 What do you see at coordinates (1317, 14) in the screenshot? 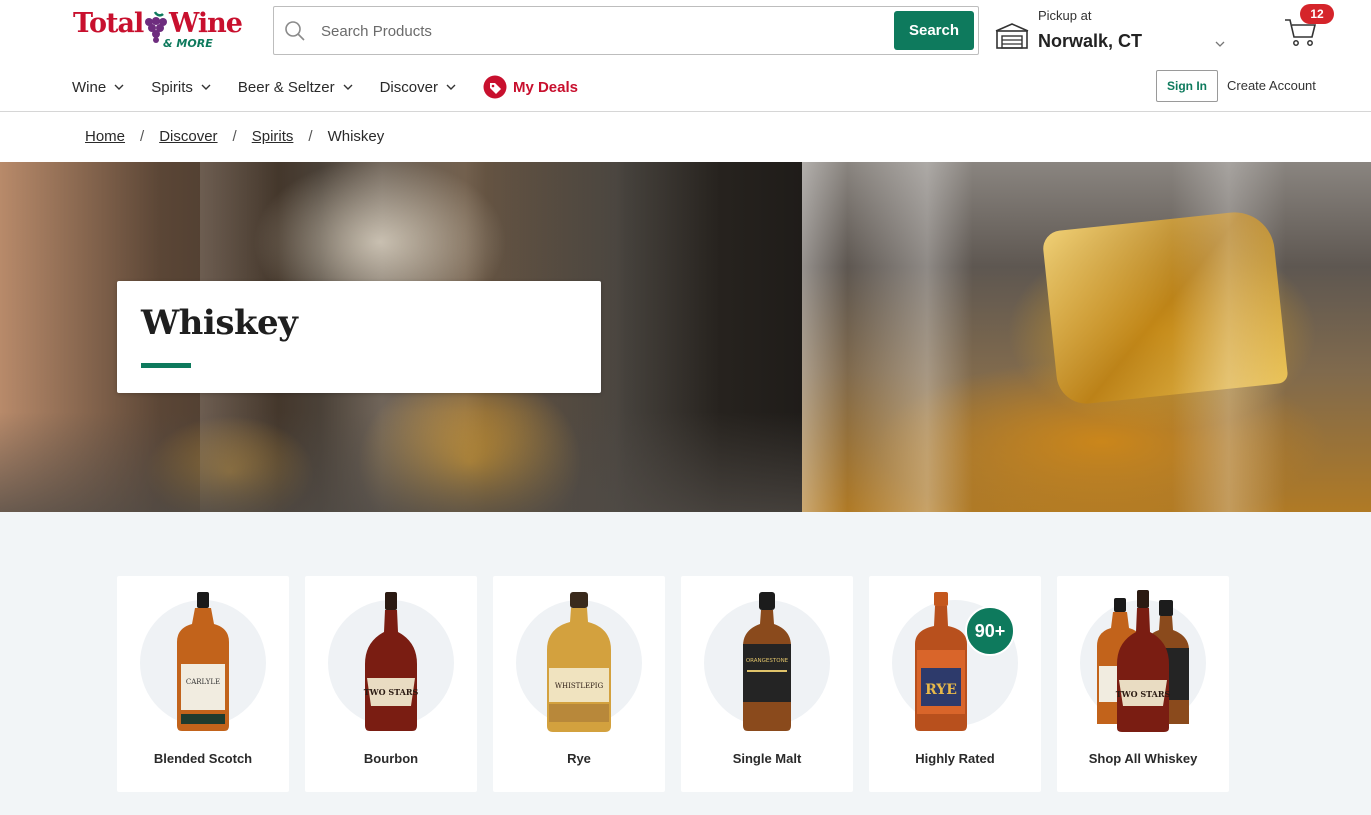
I see `cart-count-badge: 12` at bounding box center [1317, 14].